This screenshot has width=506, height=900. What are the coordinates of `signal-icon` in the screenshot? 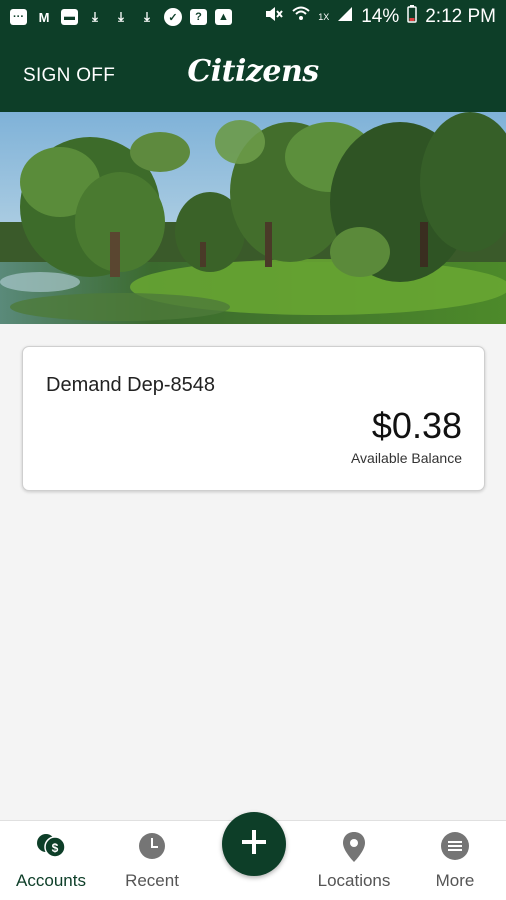 It's located at (345, 17).